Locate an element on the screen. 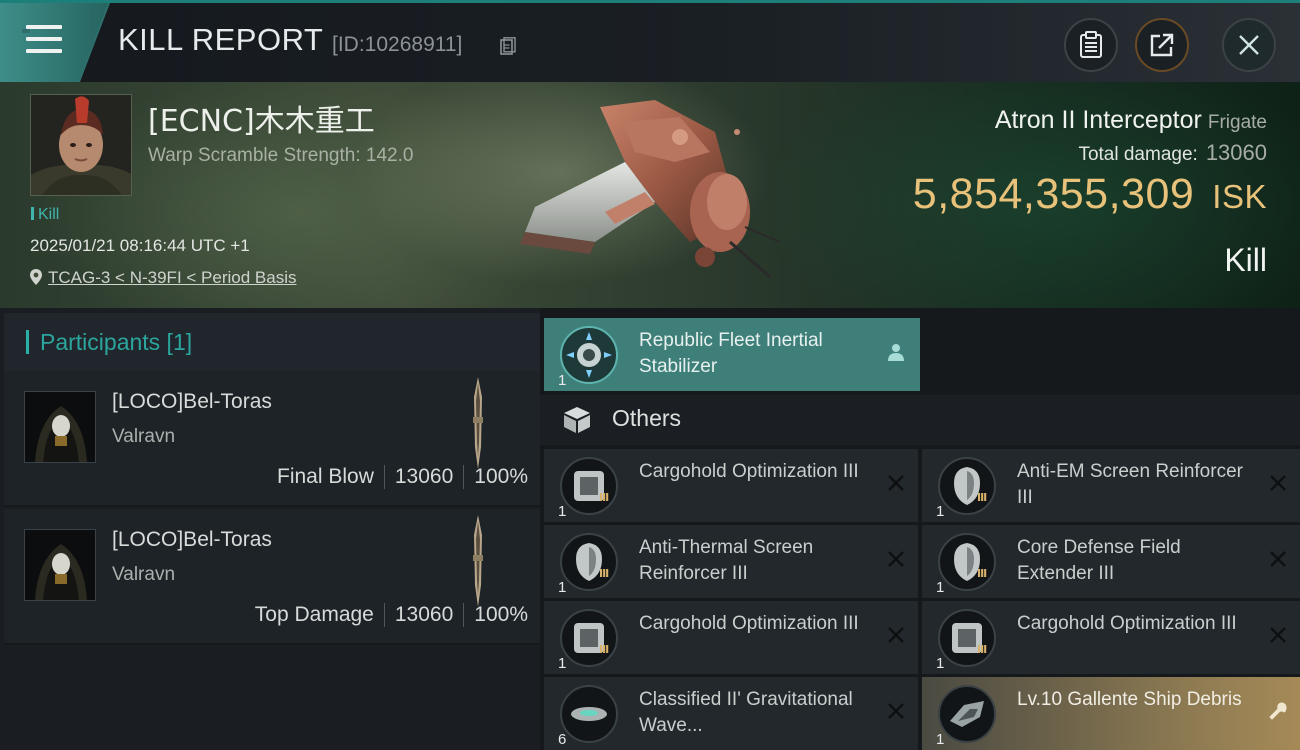 The width and height of the screenshot is (1300, 750). item-name: Anti-EM Screen Reinforcer III is located at coordinates (1130, 484).